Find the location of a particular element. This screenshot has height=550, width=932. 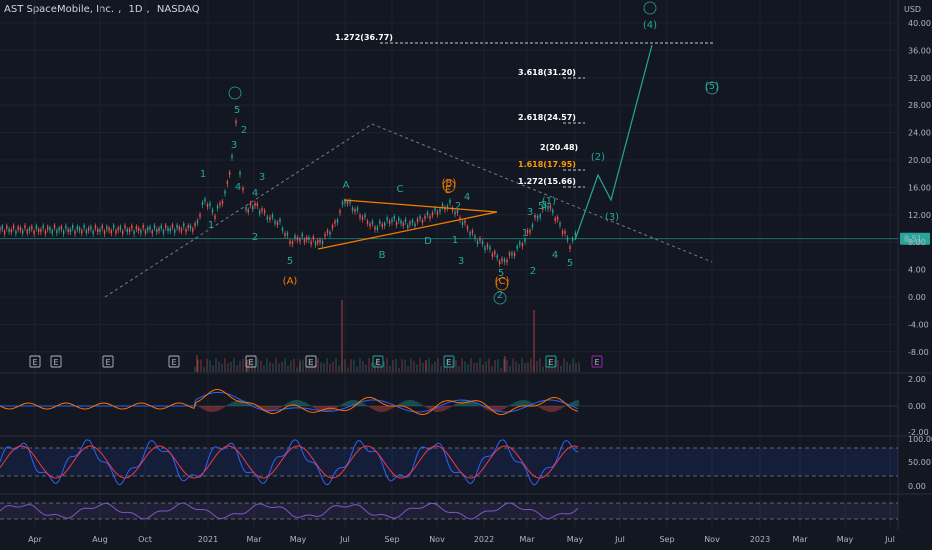

stochastic-pane is located at coordinates (449, 462).